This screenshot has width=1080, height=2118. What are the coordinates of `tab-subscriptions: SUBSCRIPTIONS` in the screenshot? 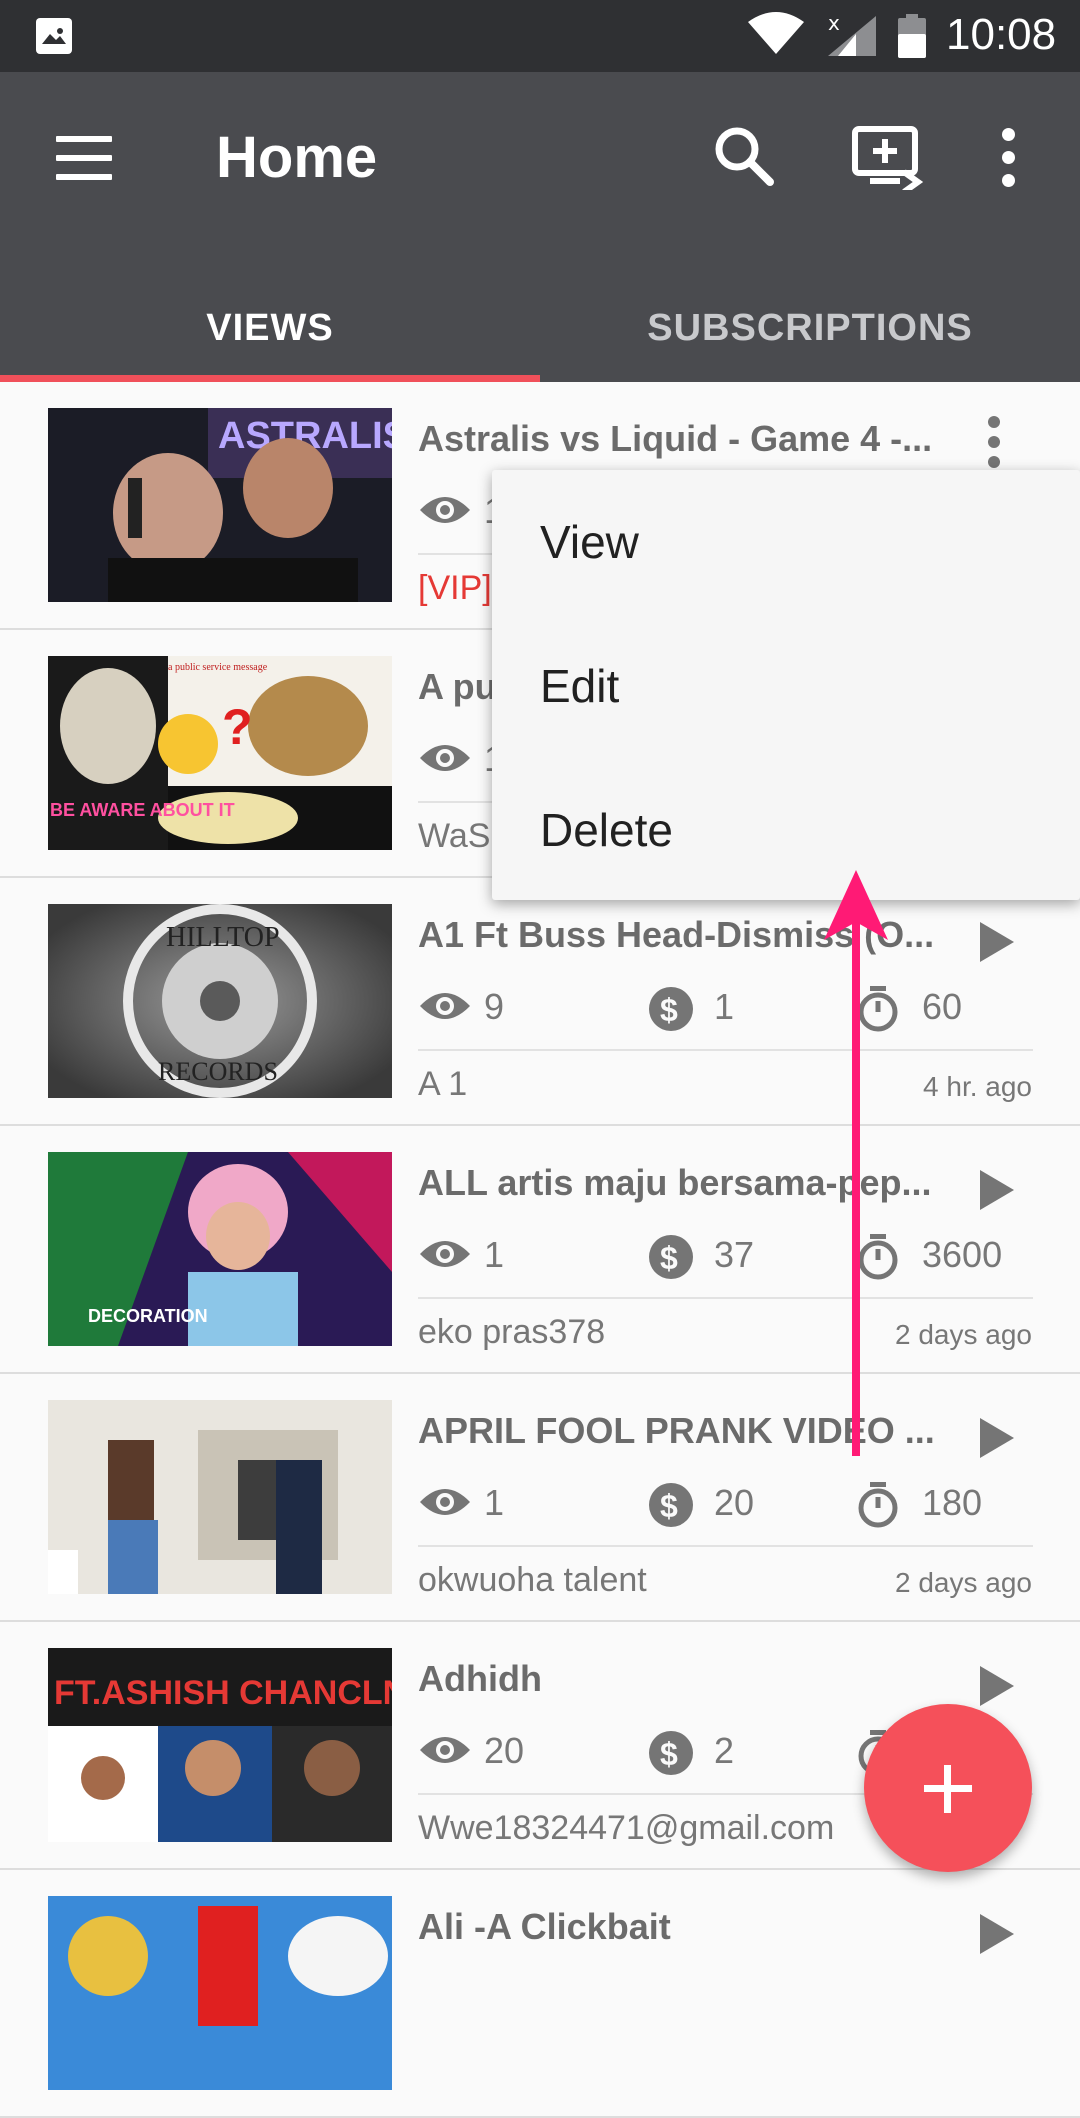 It's located at (810, 327).